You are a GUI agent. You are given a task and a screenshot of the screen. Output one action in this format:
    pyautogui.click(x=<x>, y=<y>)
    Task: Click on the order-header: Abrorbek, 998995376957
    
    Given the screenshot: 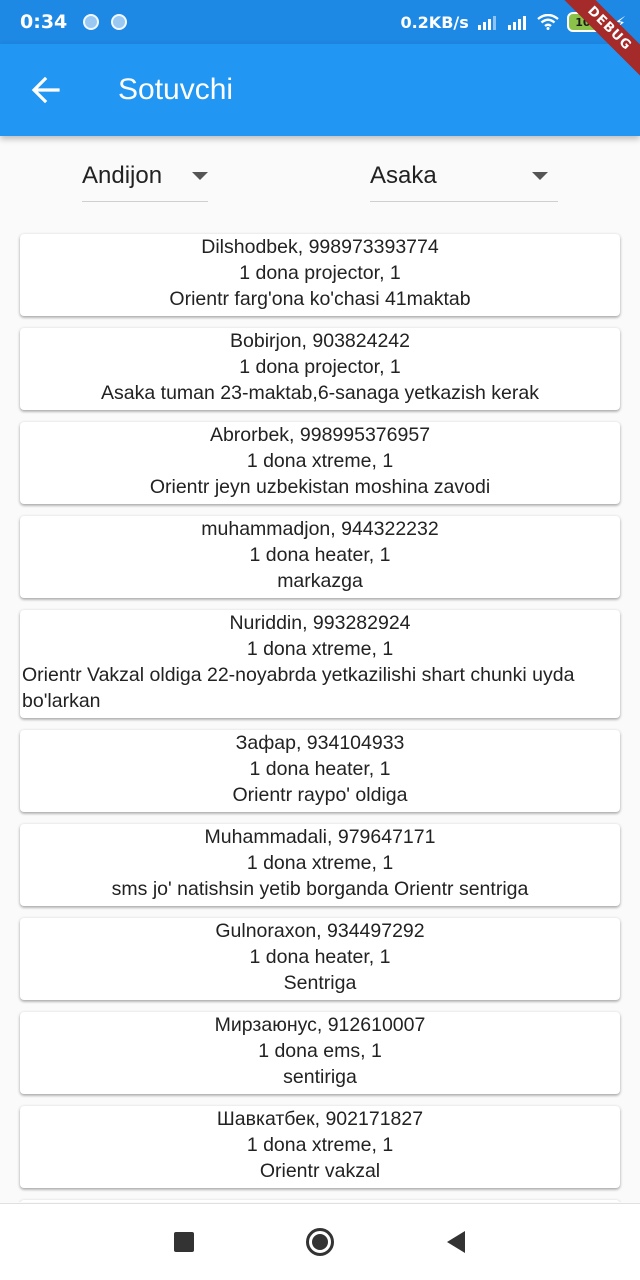 What is the action you would take?
    pyautogui.click(x=320, y=435)
    